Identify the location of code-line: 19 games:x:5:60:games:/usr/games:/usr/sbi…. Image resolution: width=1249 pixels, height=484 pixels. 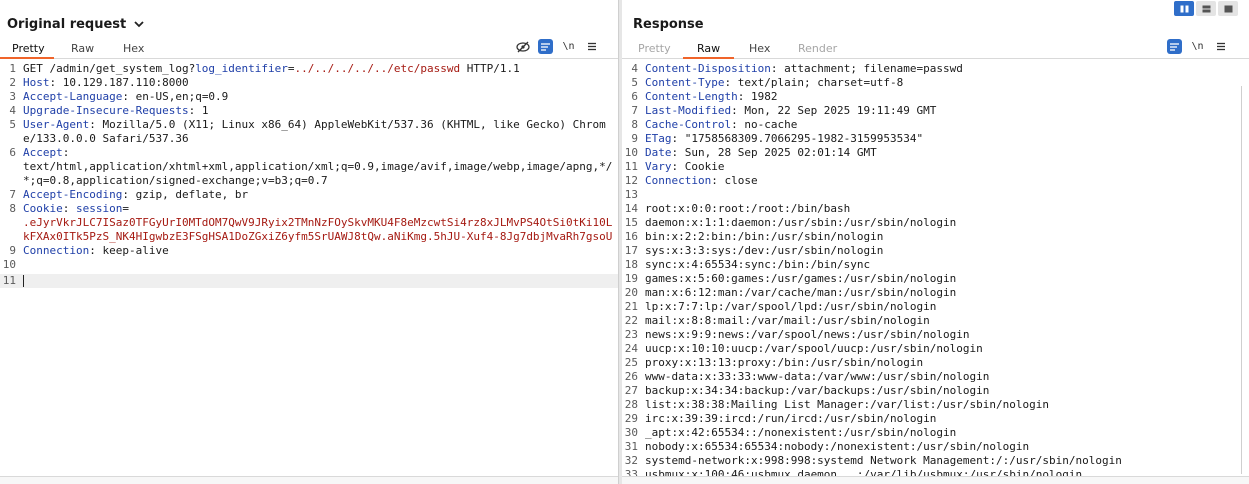
(935, 279).